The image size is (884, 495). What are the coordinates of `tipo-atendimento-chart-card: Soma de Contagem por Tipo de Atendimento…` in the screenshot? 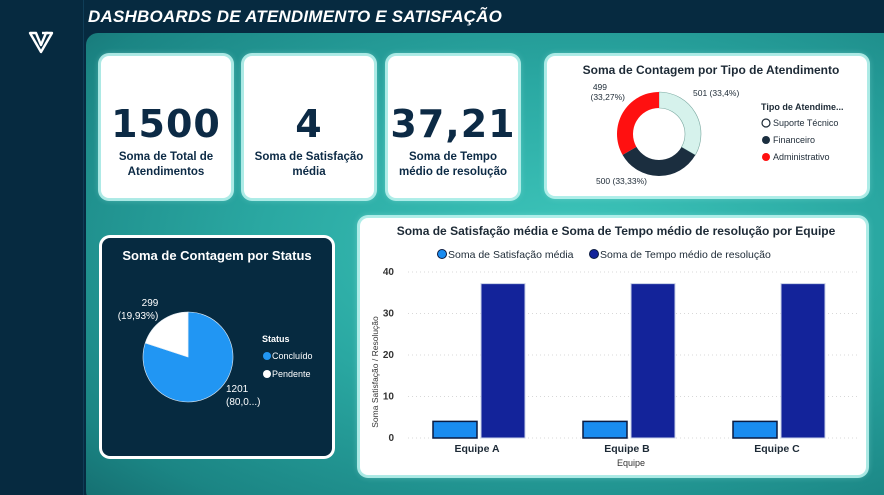 It's located at (707, 126).